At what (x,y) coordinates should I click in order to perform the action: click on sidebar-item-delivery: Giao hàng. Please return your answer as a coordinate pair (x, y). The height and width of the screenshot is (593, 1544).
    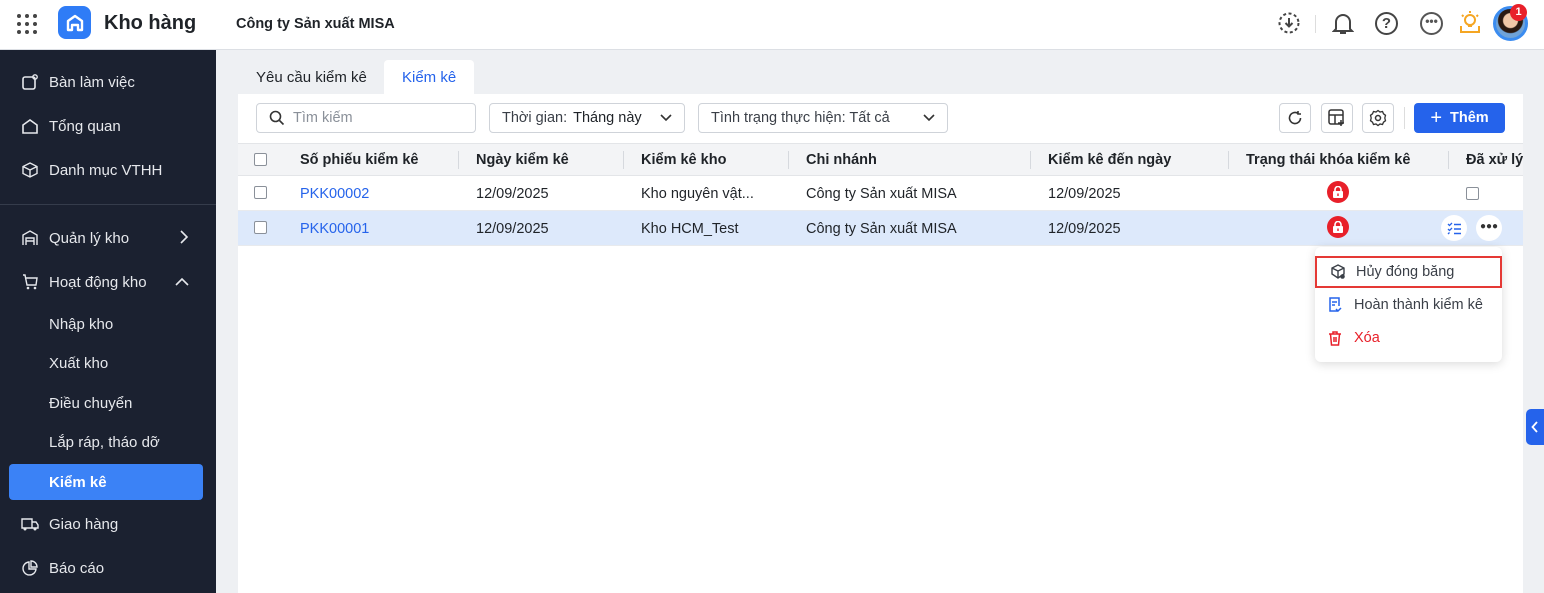
    Looking at the image, I should click on (106, 524).